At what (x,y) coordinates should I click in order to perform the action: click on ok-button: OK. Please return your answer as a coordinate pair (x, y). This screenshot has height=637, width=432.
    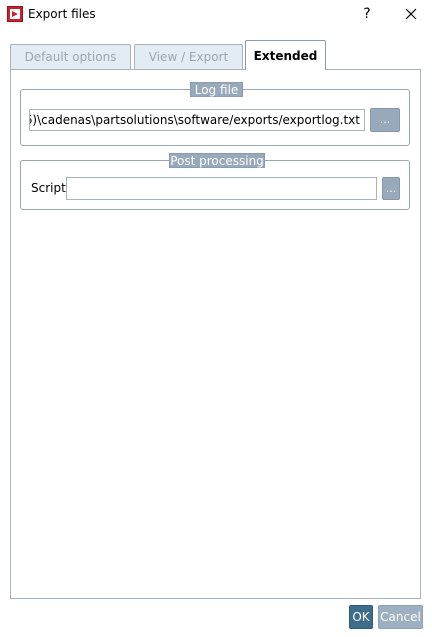
    Looking at the image, I should click on (361, 617).